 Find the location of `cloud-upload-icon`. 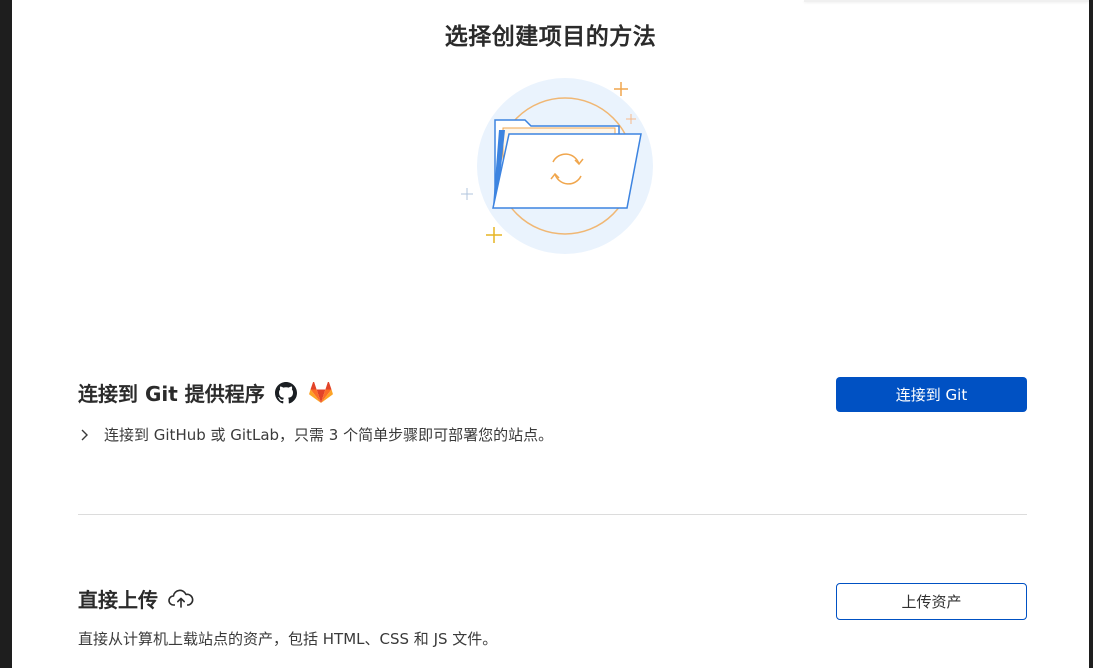

cloud-upload-icon is located at coordinates (181, 599).